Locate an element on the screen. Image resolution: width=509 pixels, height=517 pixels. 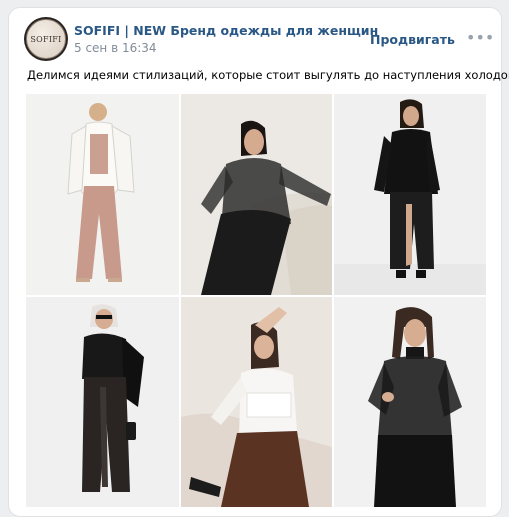
photo-leather-pants-scarf is located at coordinates (102, 402).